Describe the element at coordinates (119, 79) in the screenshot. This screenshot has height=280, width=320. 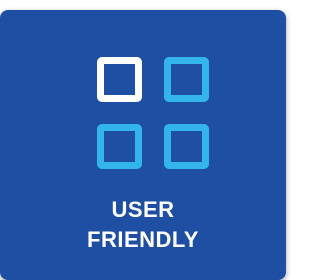
I see `grid-cell-highlighted` at that location.